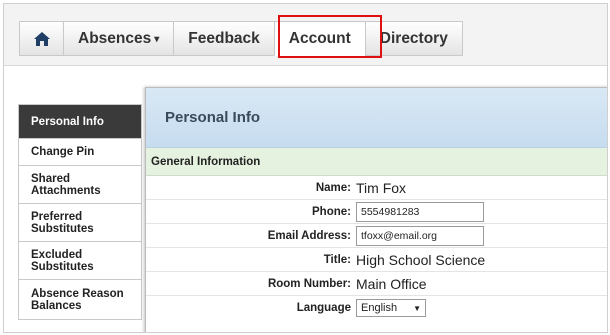 The image size is (610, 335). I want to click on field-row-phone: Phone:, so click(376, 212).